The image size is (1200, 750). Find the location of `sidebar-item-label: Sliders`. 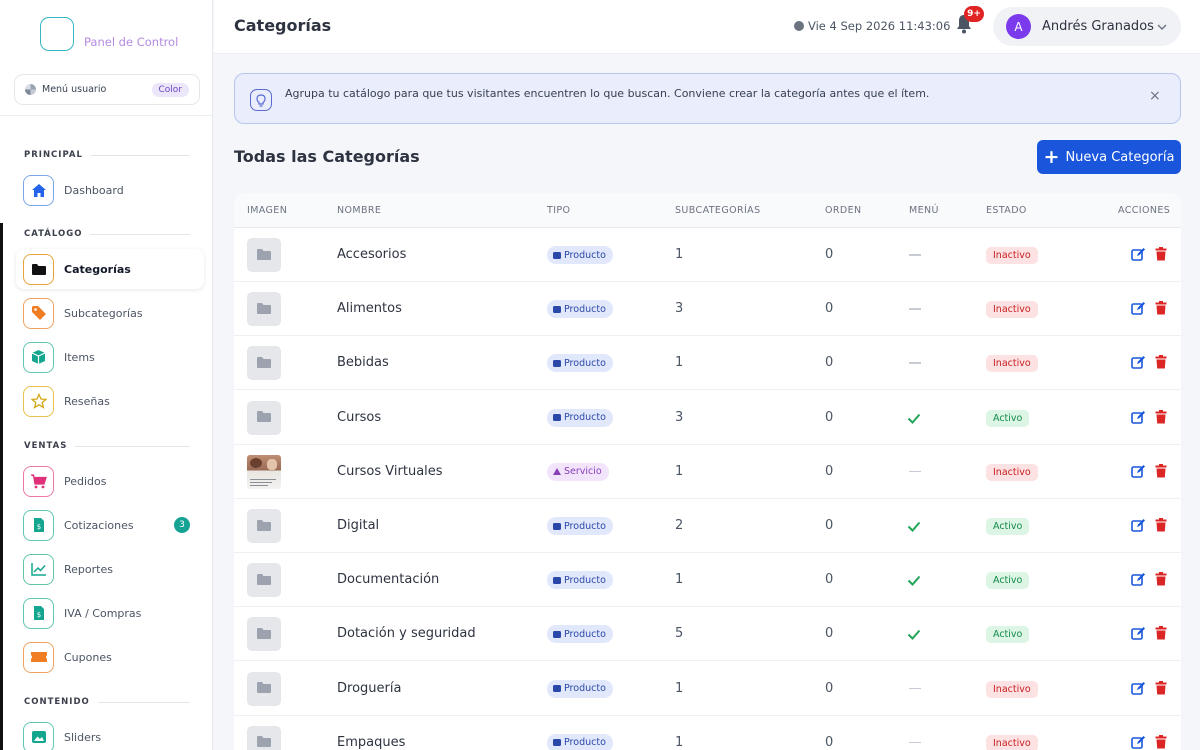

sidebar-item-label: Sliders is located at coordinates (83, 737).